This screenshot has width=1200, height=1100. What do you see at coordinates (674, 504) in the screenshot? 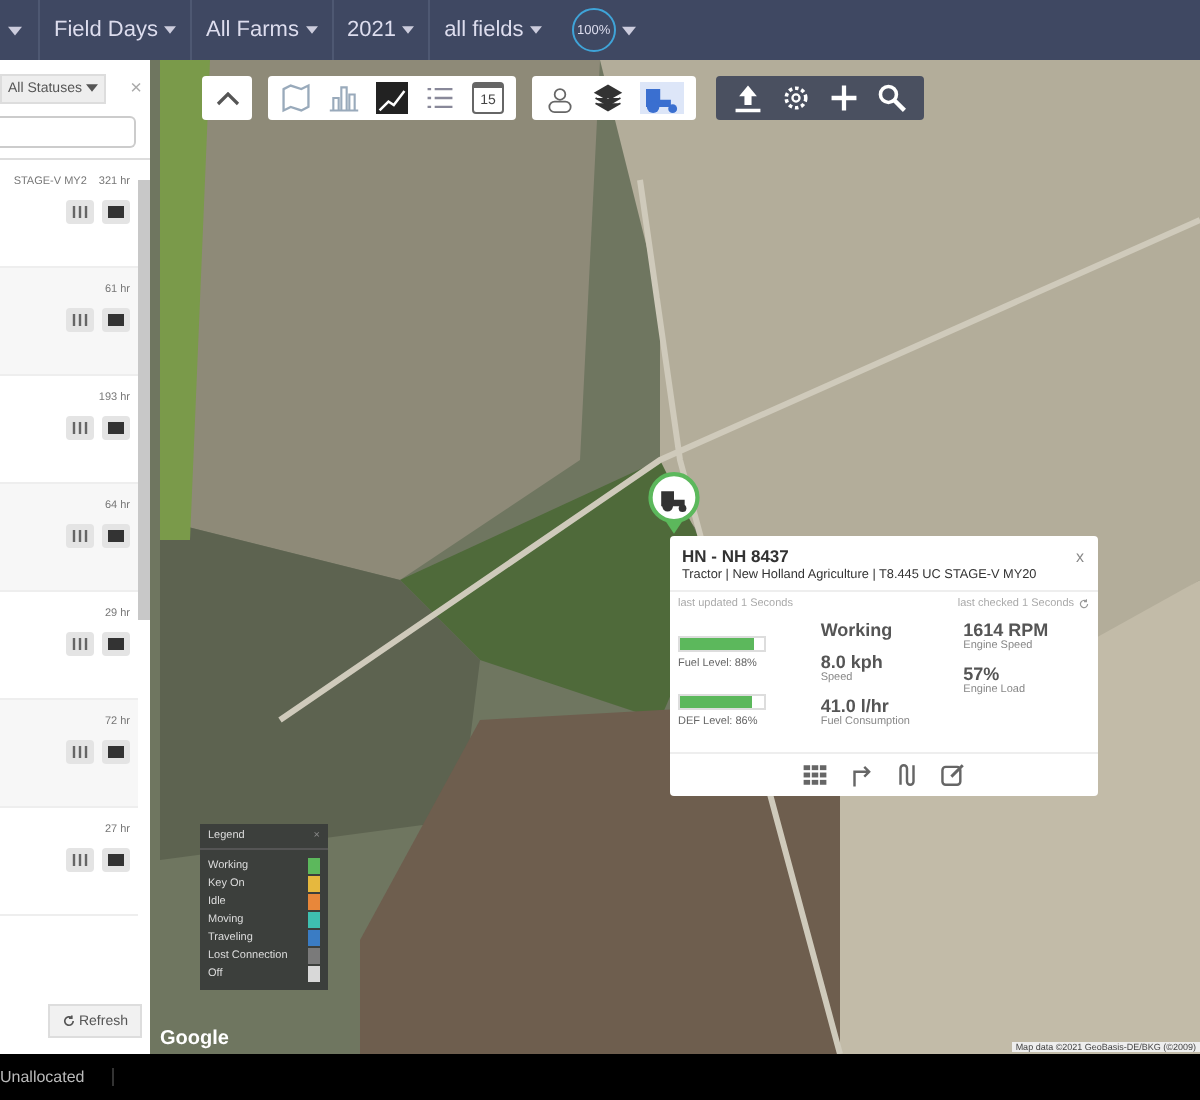
I see `tractor-marker-icon` at bounding box center [674, 504].